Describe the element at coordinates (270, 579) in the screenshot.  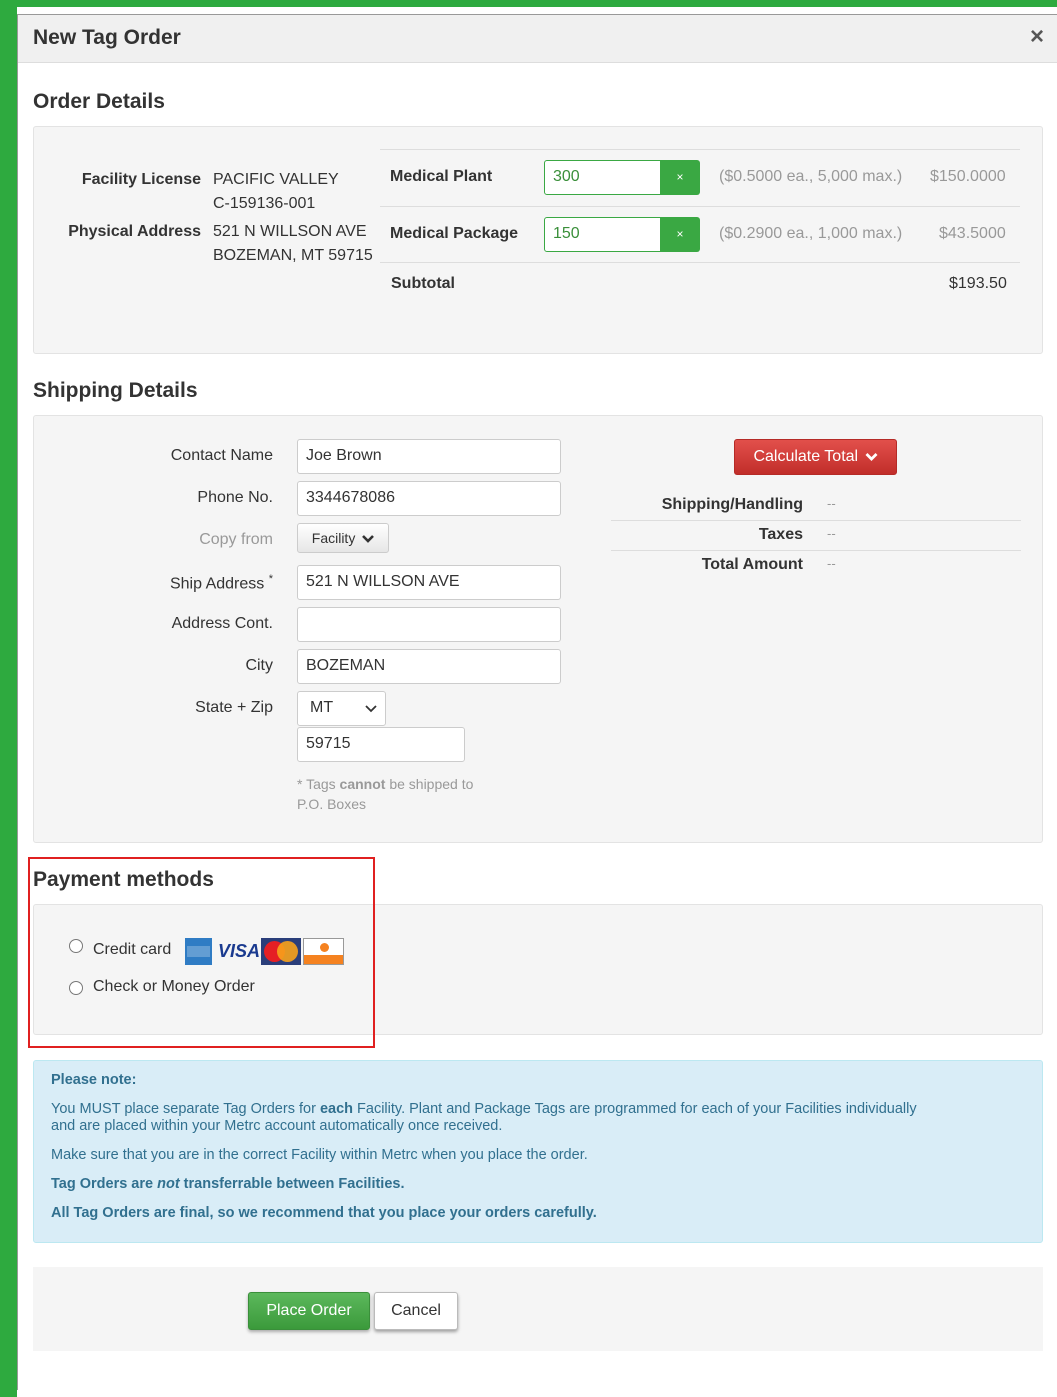
I see `required-mark: *` at that location.